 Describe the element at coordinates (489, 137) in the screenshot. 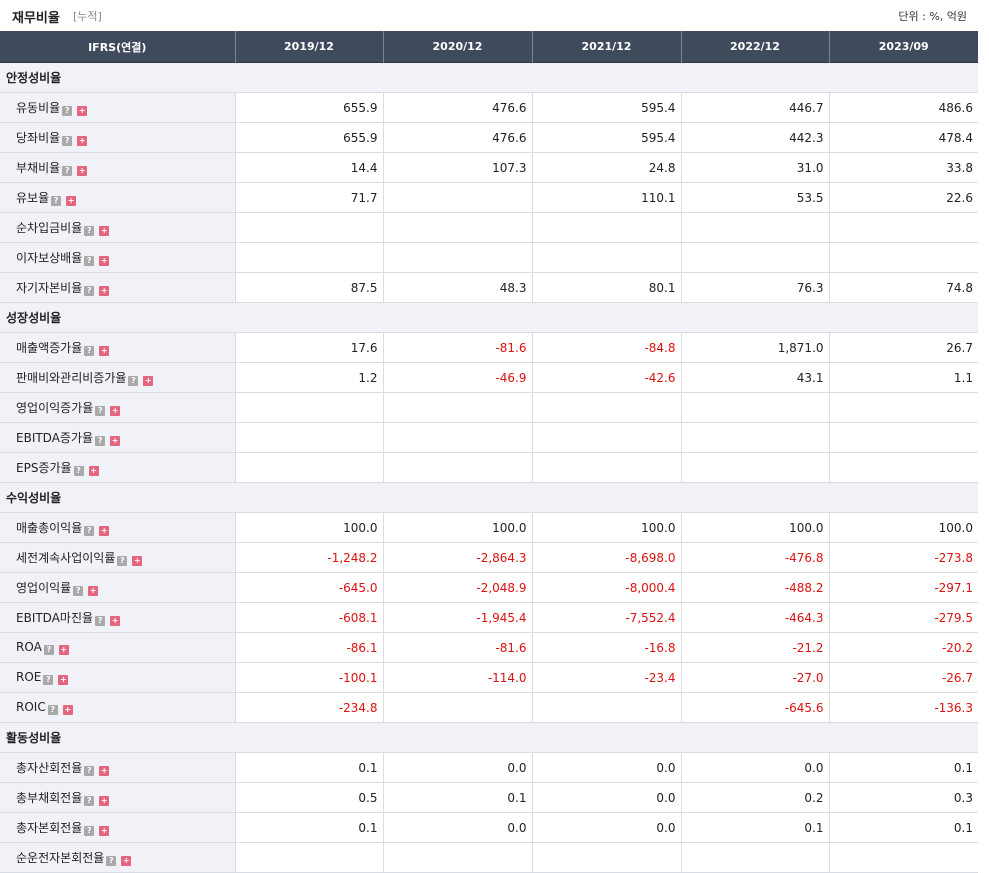

I see `table-row: 당좌비율? +655.9 476.6 595.4 442.3 478.4` at that location.